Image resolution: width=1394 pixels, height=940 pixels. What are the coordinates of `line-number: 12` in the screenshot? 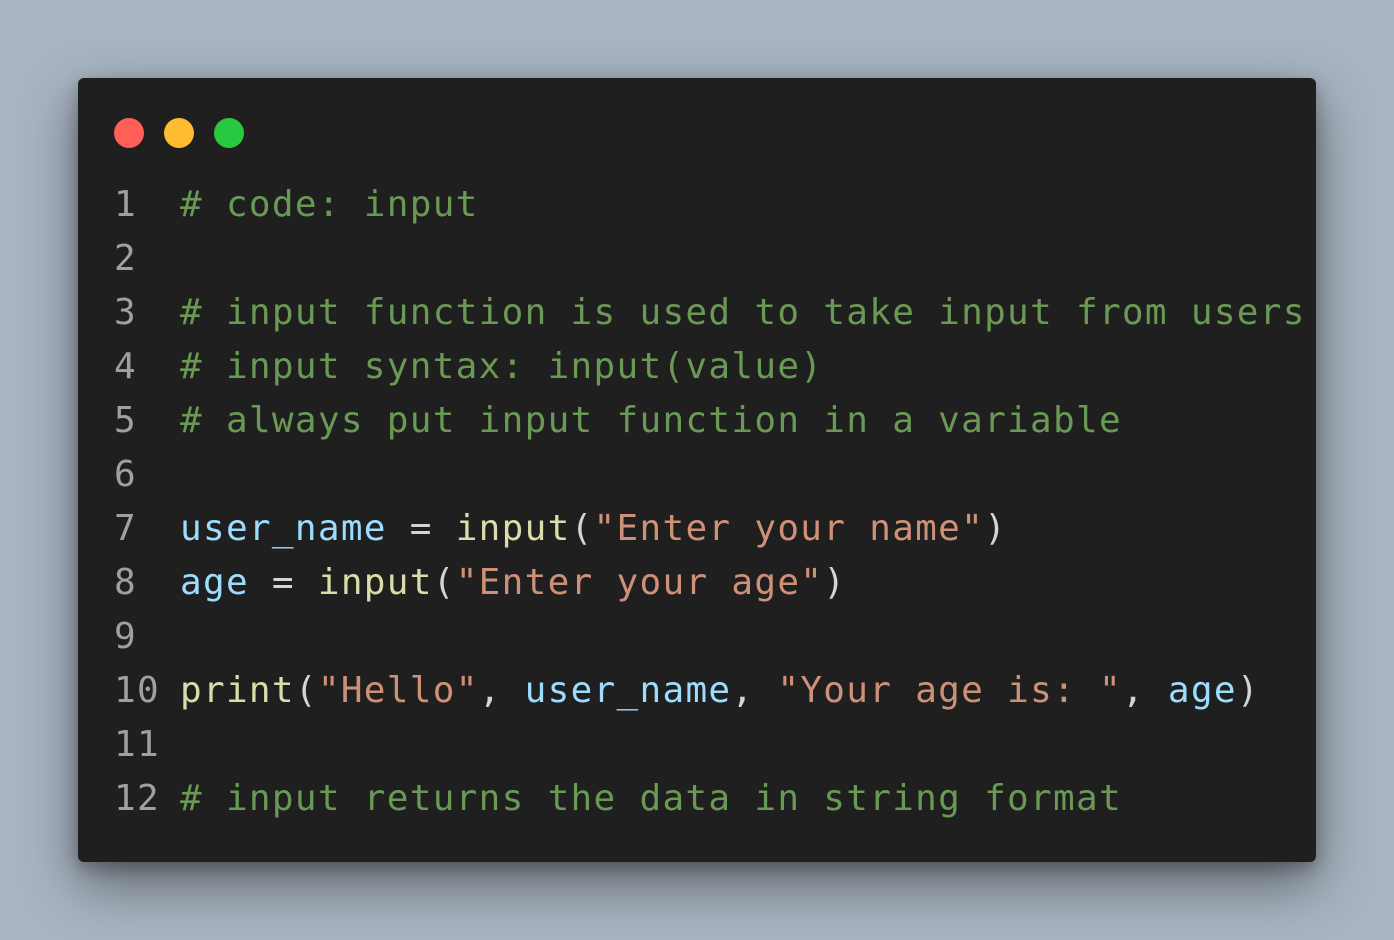 It's located at (137, 798).